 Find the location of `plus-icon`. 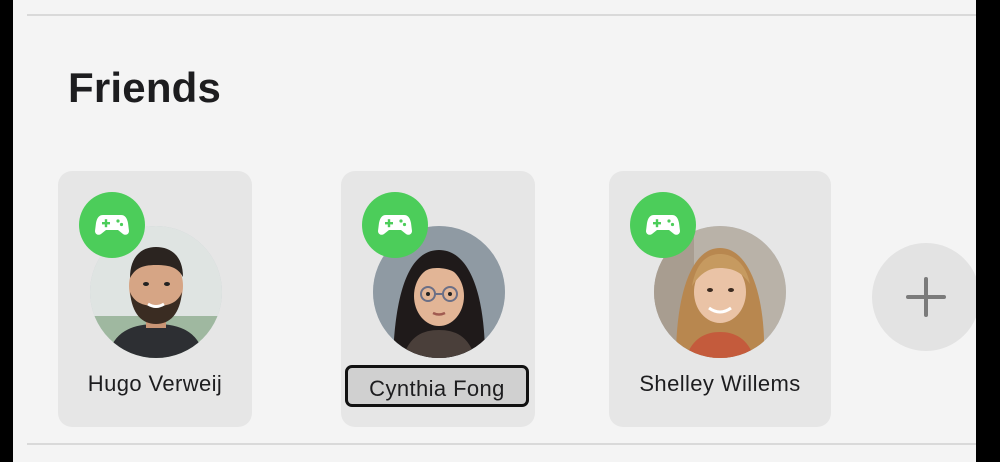

plus-icon is located at coordinates (926, 297).